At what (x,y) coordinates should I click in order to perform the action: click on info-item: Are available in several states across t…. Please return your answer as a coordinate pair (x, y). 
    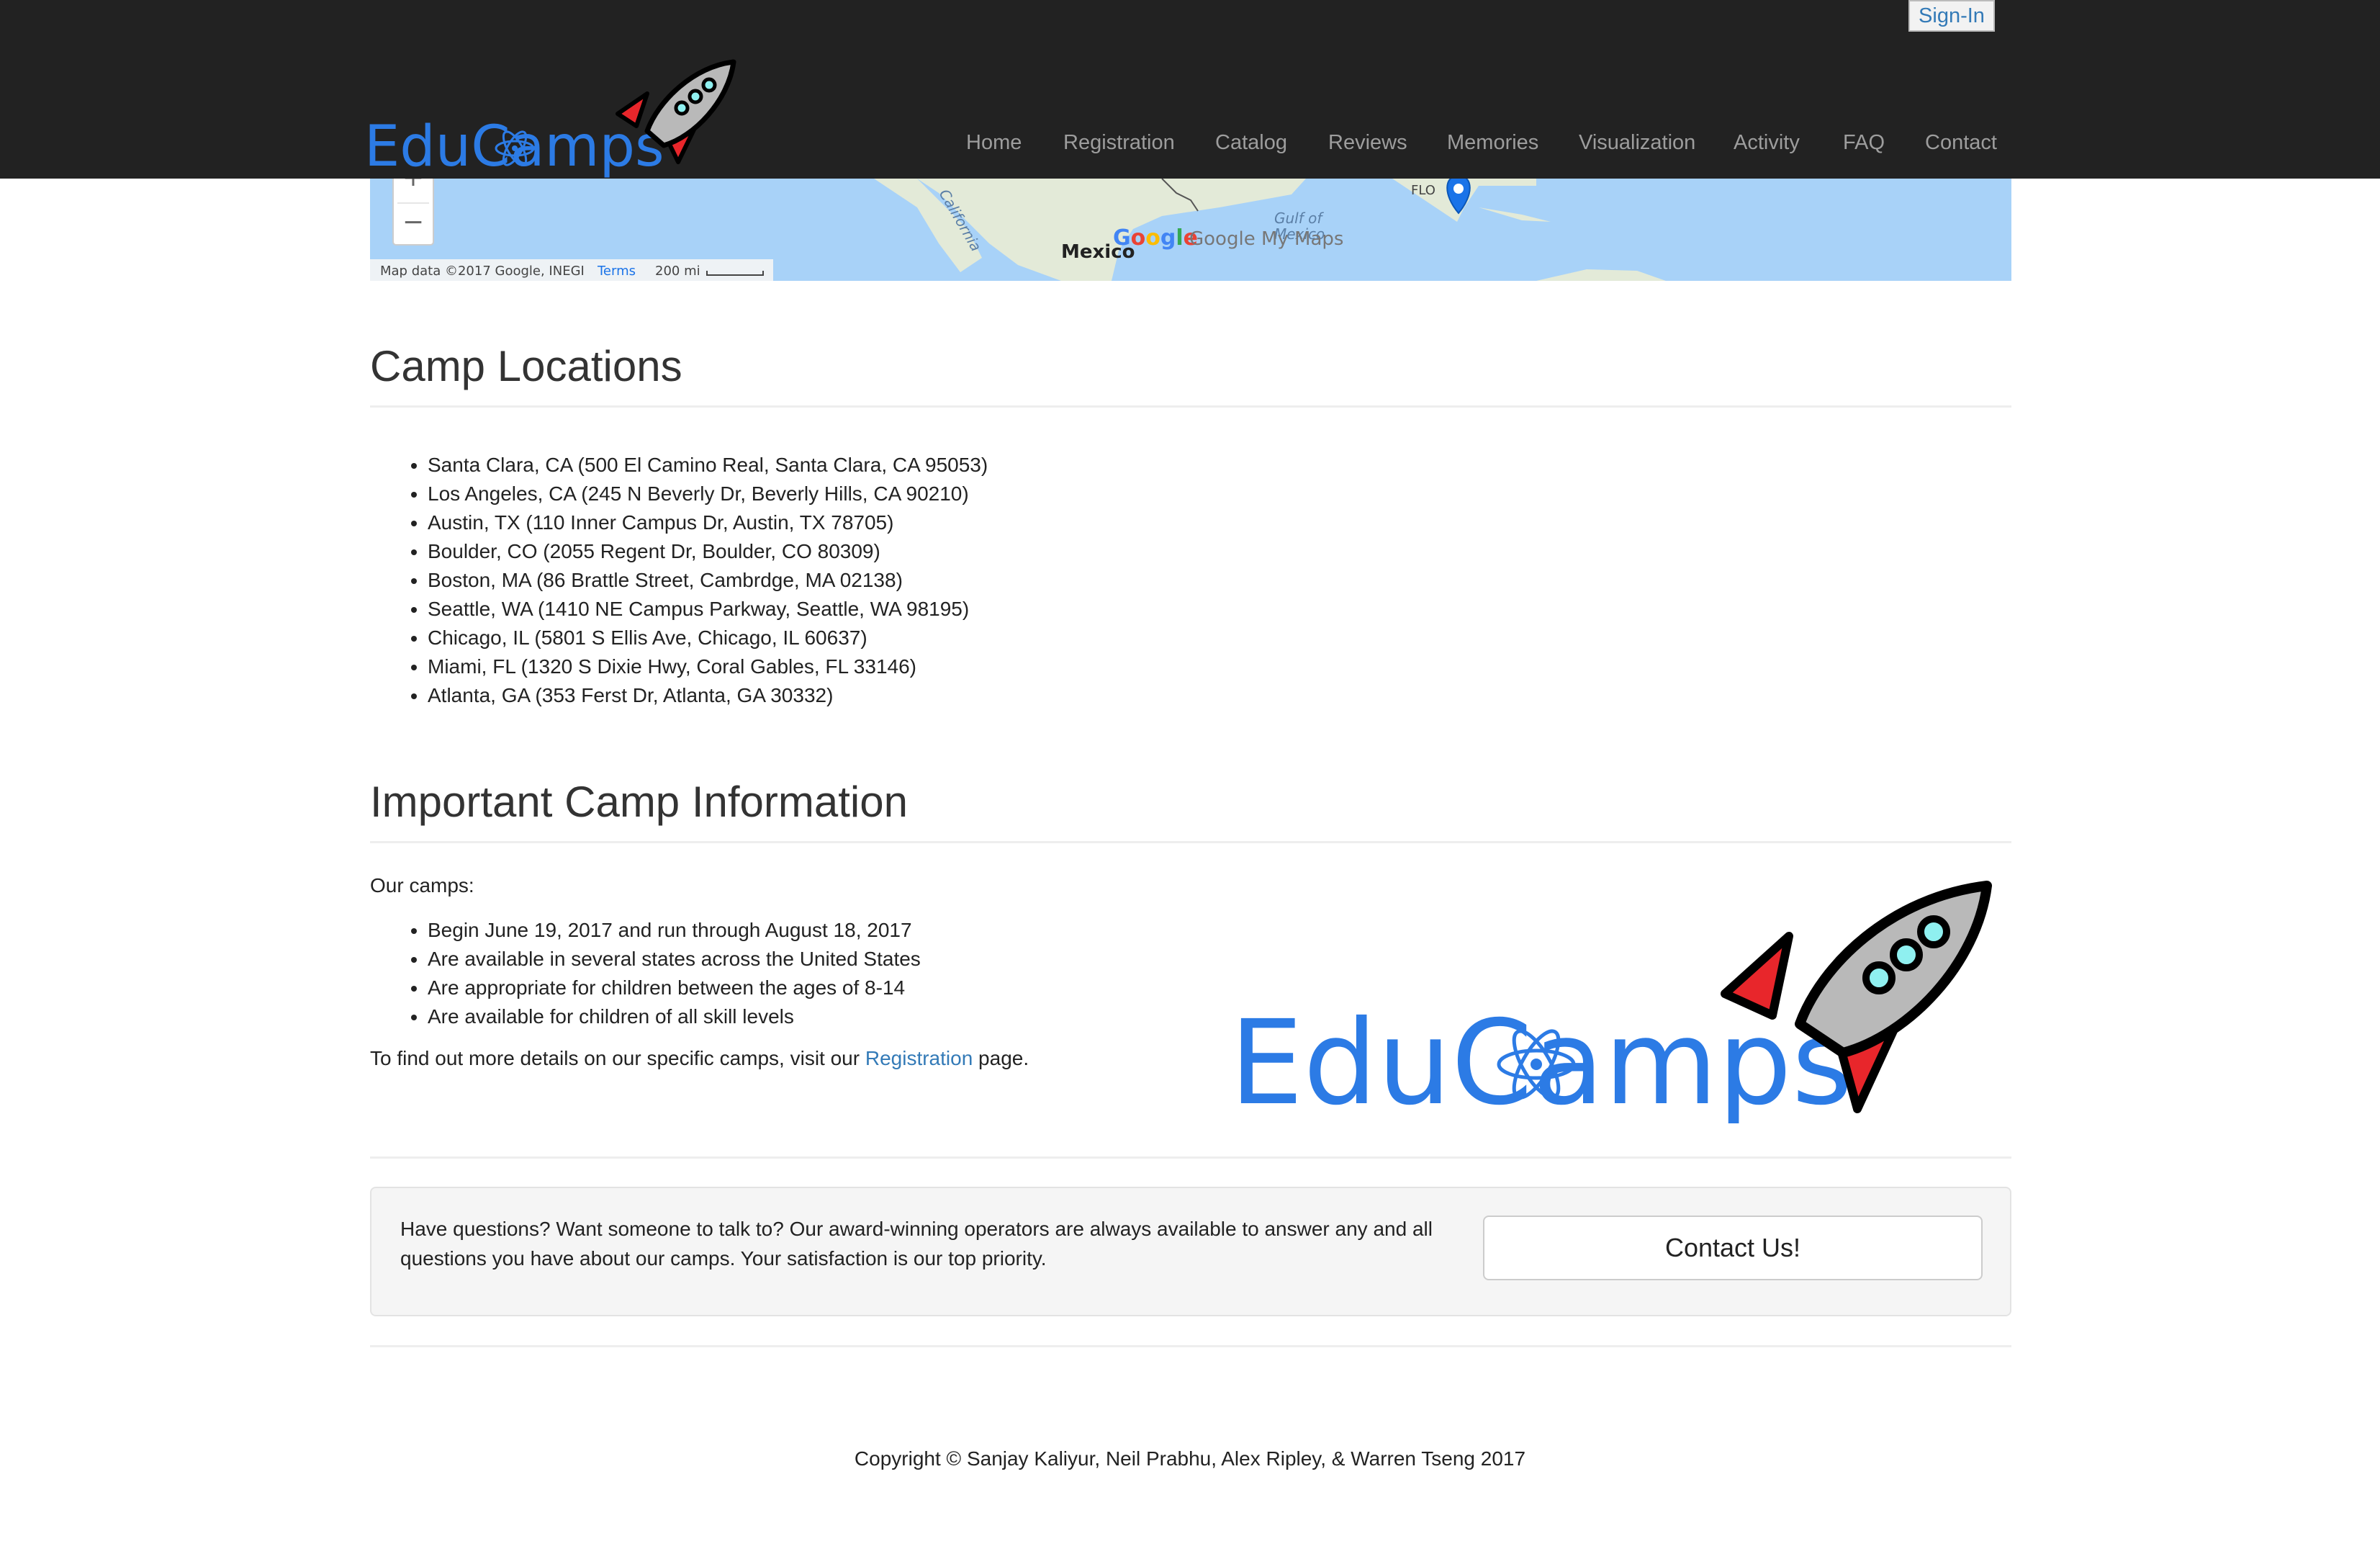
    Looking at the image, I should click on (674, 960).